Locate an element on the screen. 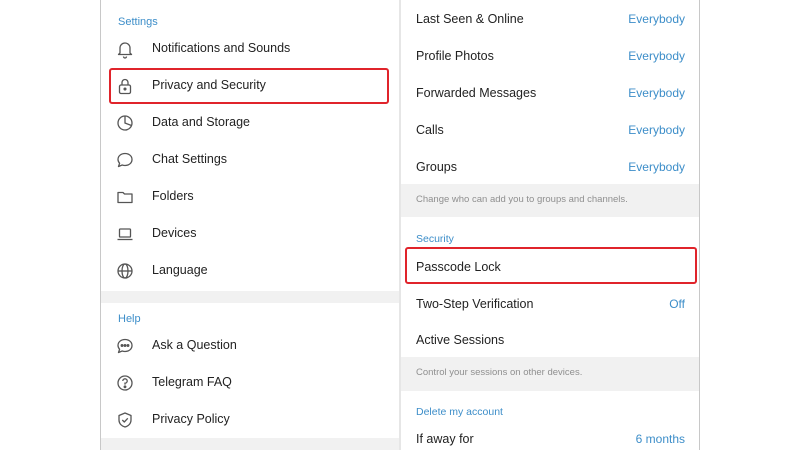 The width and height of the screenshot is (800, 450). row-label: Passcode Lock is located at coordinates (458, 267).